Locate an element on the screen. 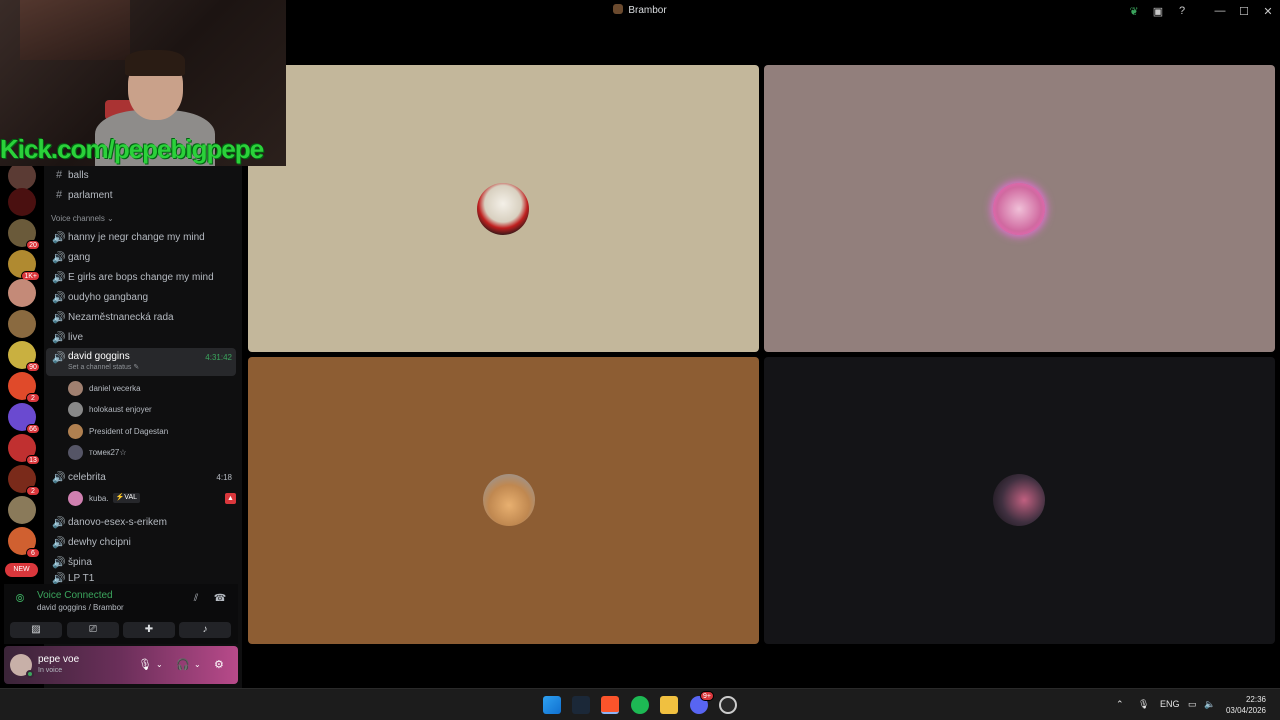  participant-avatar-speaking is located at coordinates (1019, 209).